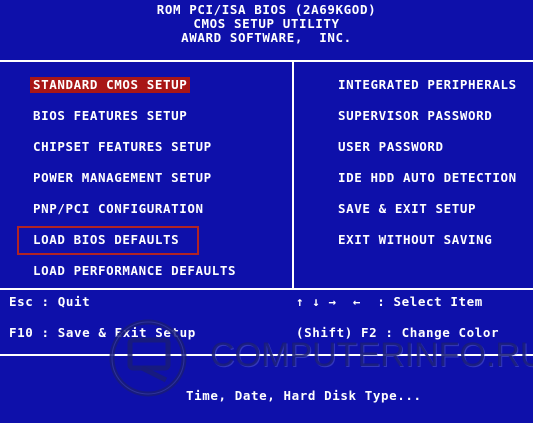  Describe the element at coordinates (407, 209) in the screenshot. I see `menu-item-save-and-exit-setup: SAVE & EXIT SETUP` at that location.